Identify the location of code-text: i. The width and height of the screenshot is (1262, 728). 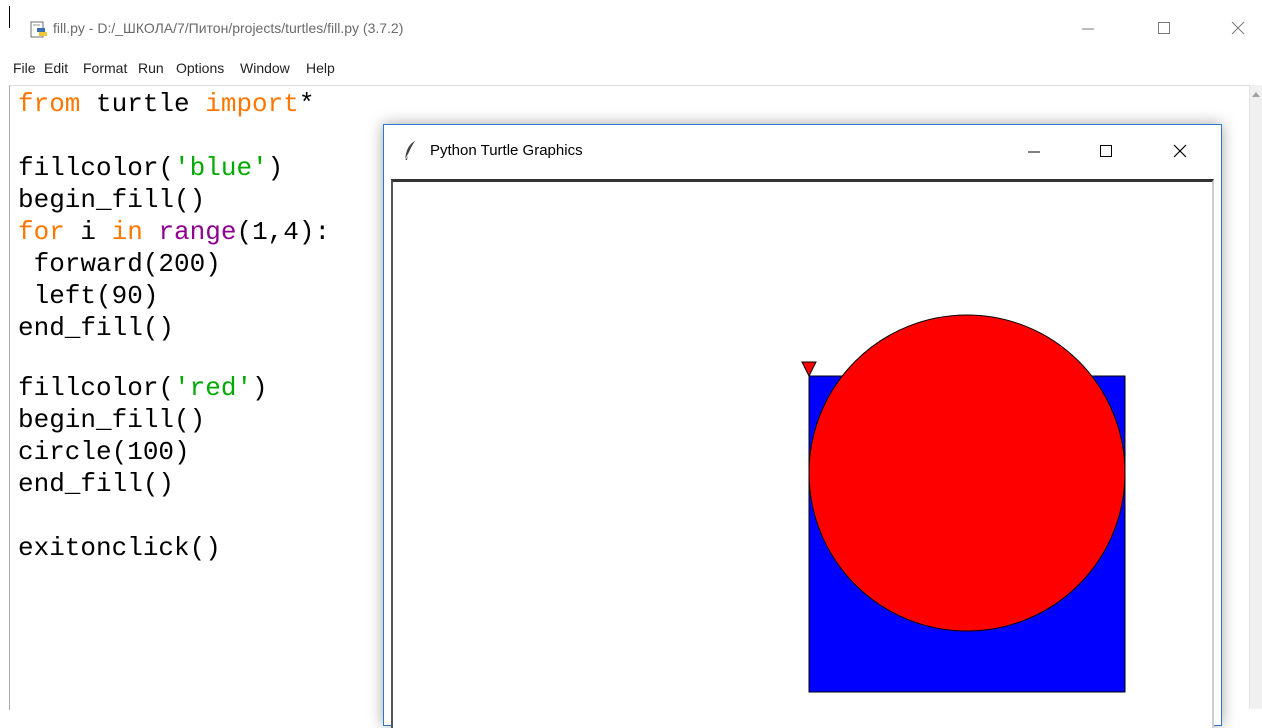
(88, 232).